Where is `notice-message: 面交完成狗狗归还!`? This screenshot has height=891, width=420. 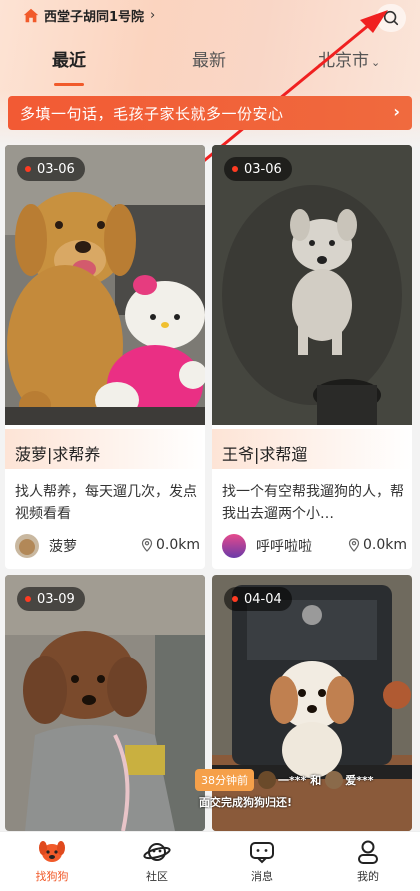
notice-message: 面交完成狗狗归还! is located at coordinates (246, 802).